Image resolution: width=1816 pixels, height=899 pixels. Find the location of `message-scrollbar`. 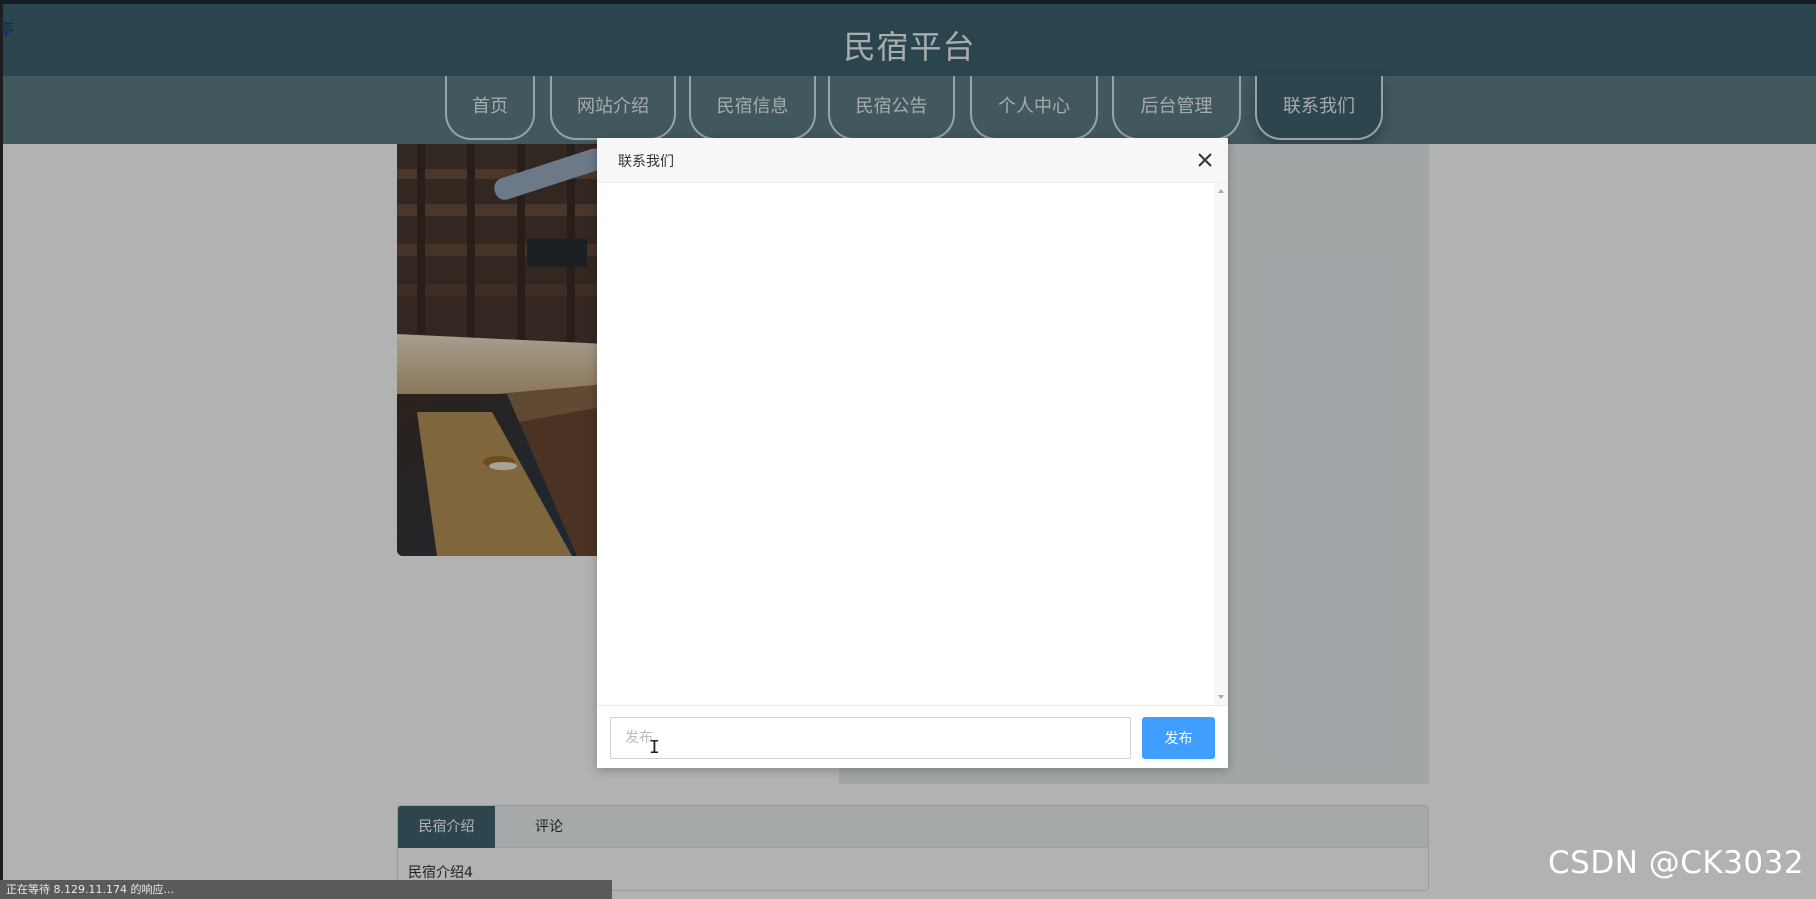

message-scrollbar is located at coordinates (1221, 444).